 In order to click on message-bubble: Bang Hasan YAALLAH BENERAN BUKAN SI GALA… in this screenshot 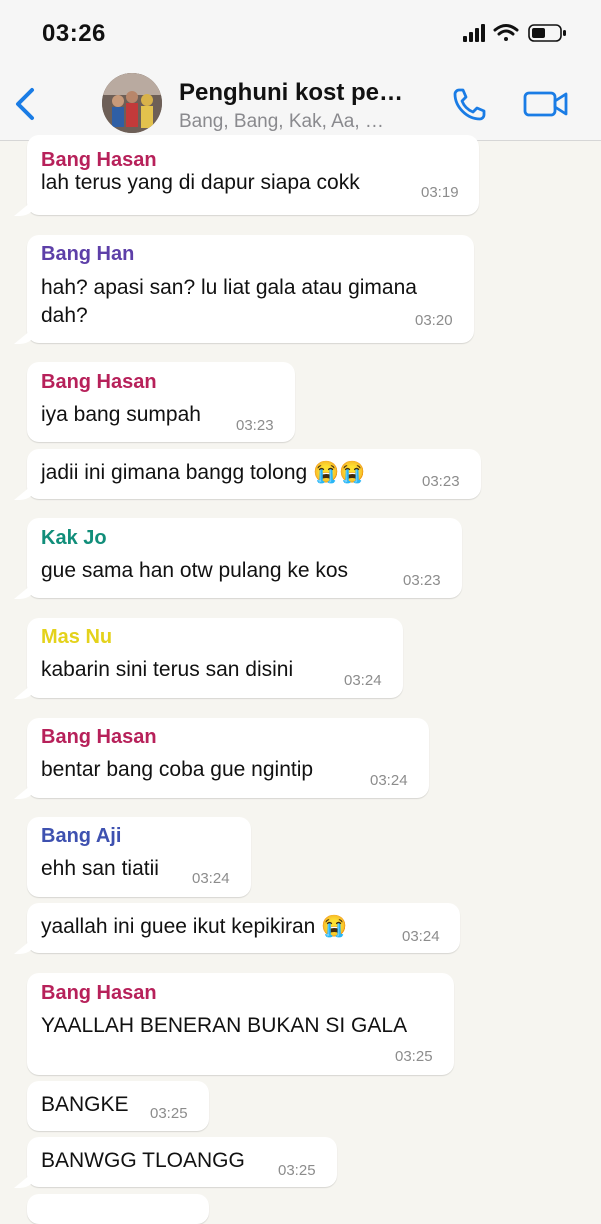, I will do `click(240, 1024)`.